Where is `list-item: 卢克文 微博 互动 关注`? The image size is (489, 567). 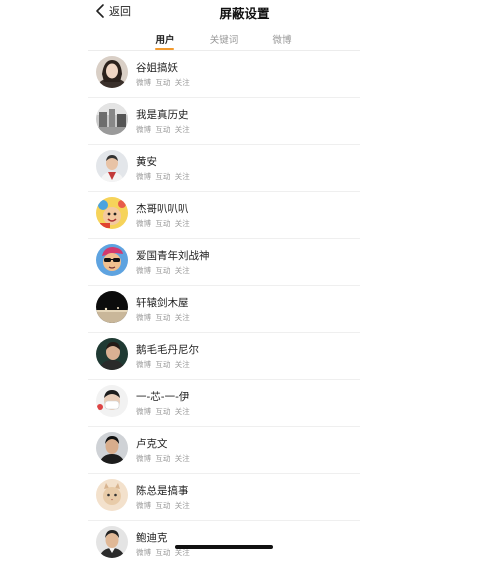 list-item: 卢克文 微博 互动 关注 is located at coordinates (224, 449).